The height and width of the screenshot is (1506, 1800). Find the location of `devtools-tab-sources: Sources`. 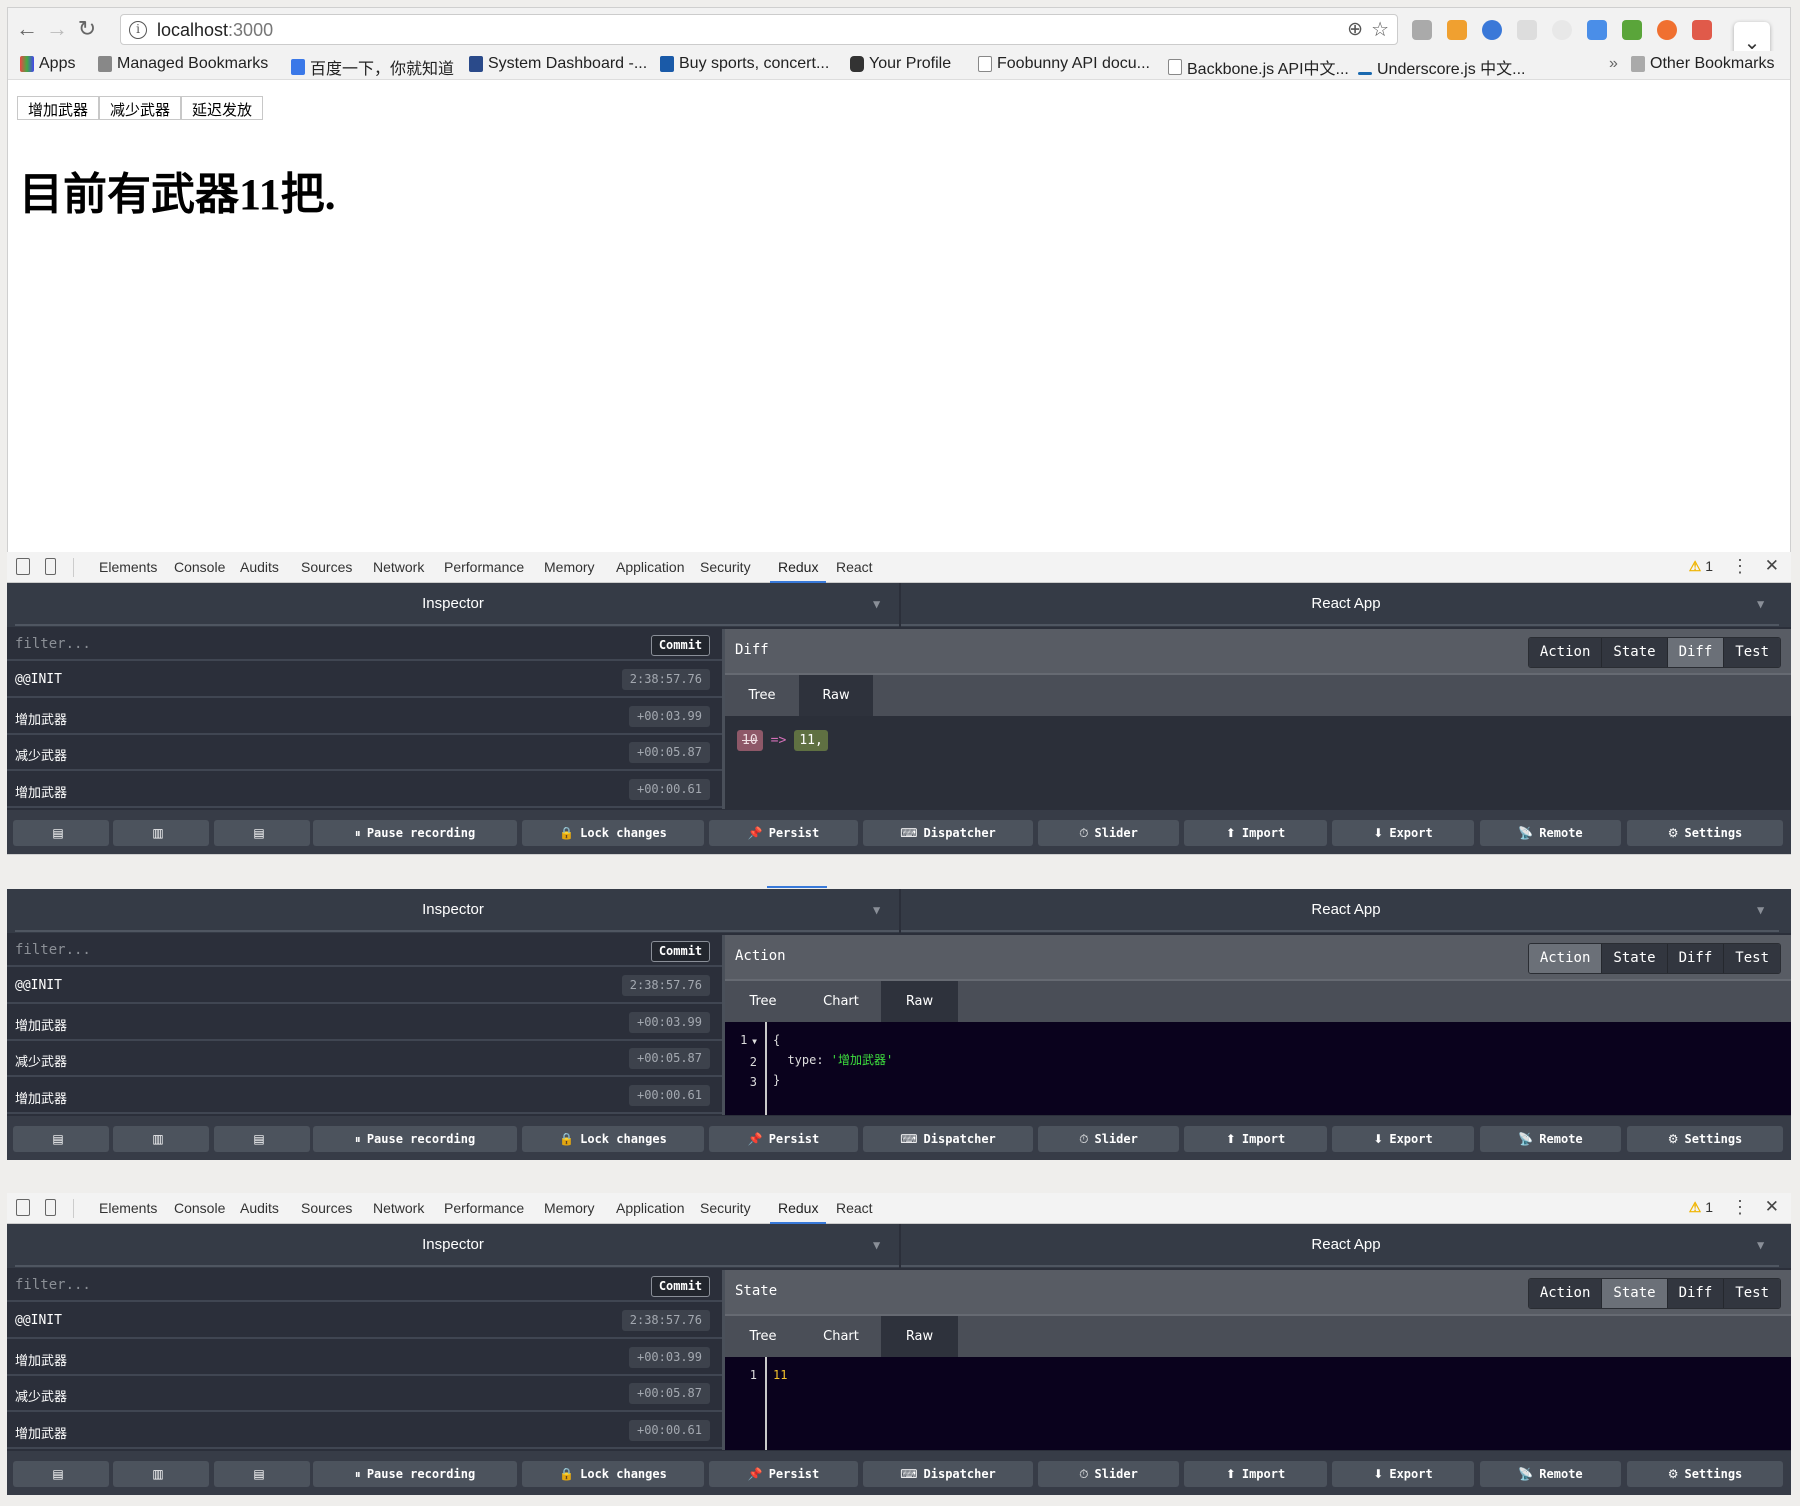

devtools-tab-sources: Sources is located at coordinates (326, 1208).